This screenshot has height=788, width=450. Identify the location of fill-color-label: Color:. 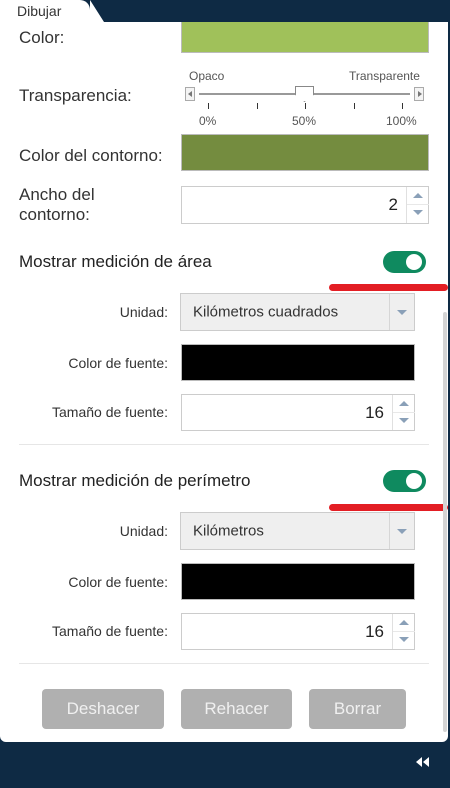
(42, 37).